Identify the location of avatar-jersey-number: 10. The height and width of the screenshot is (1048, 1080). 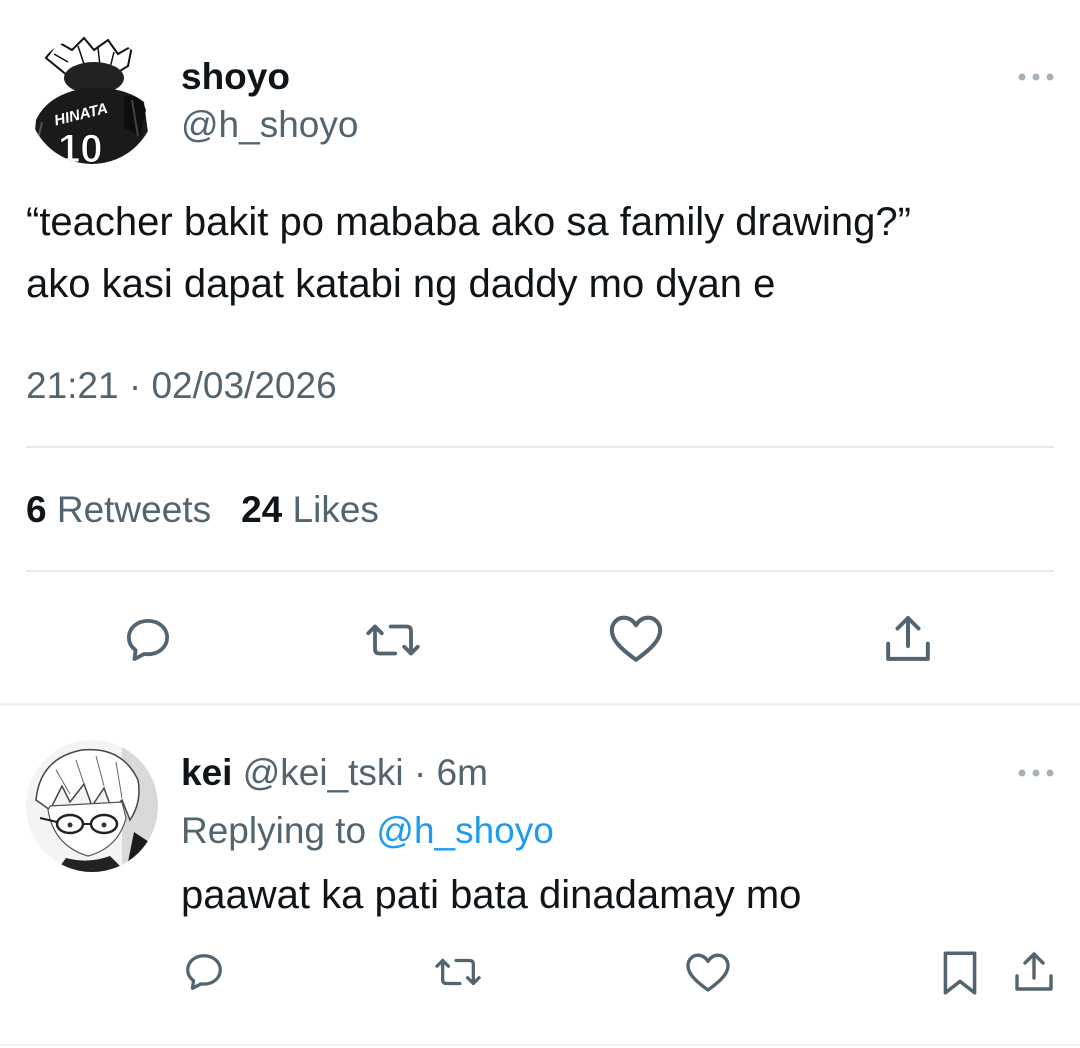
(80, 145).